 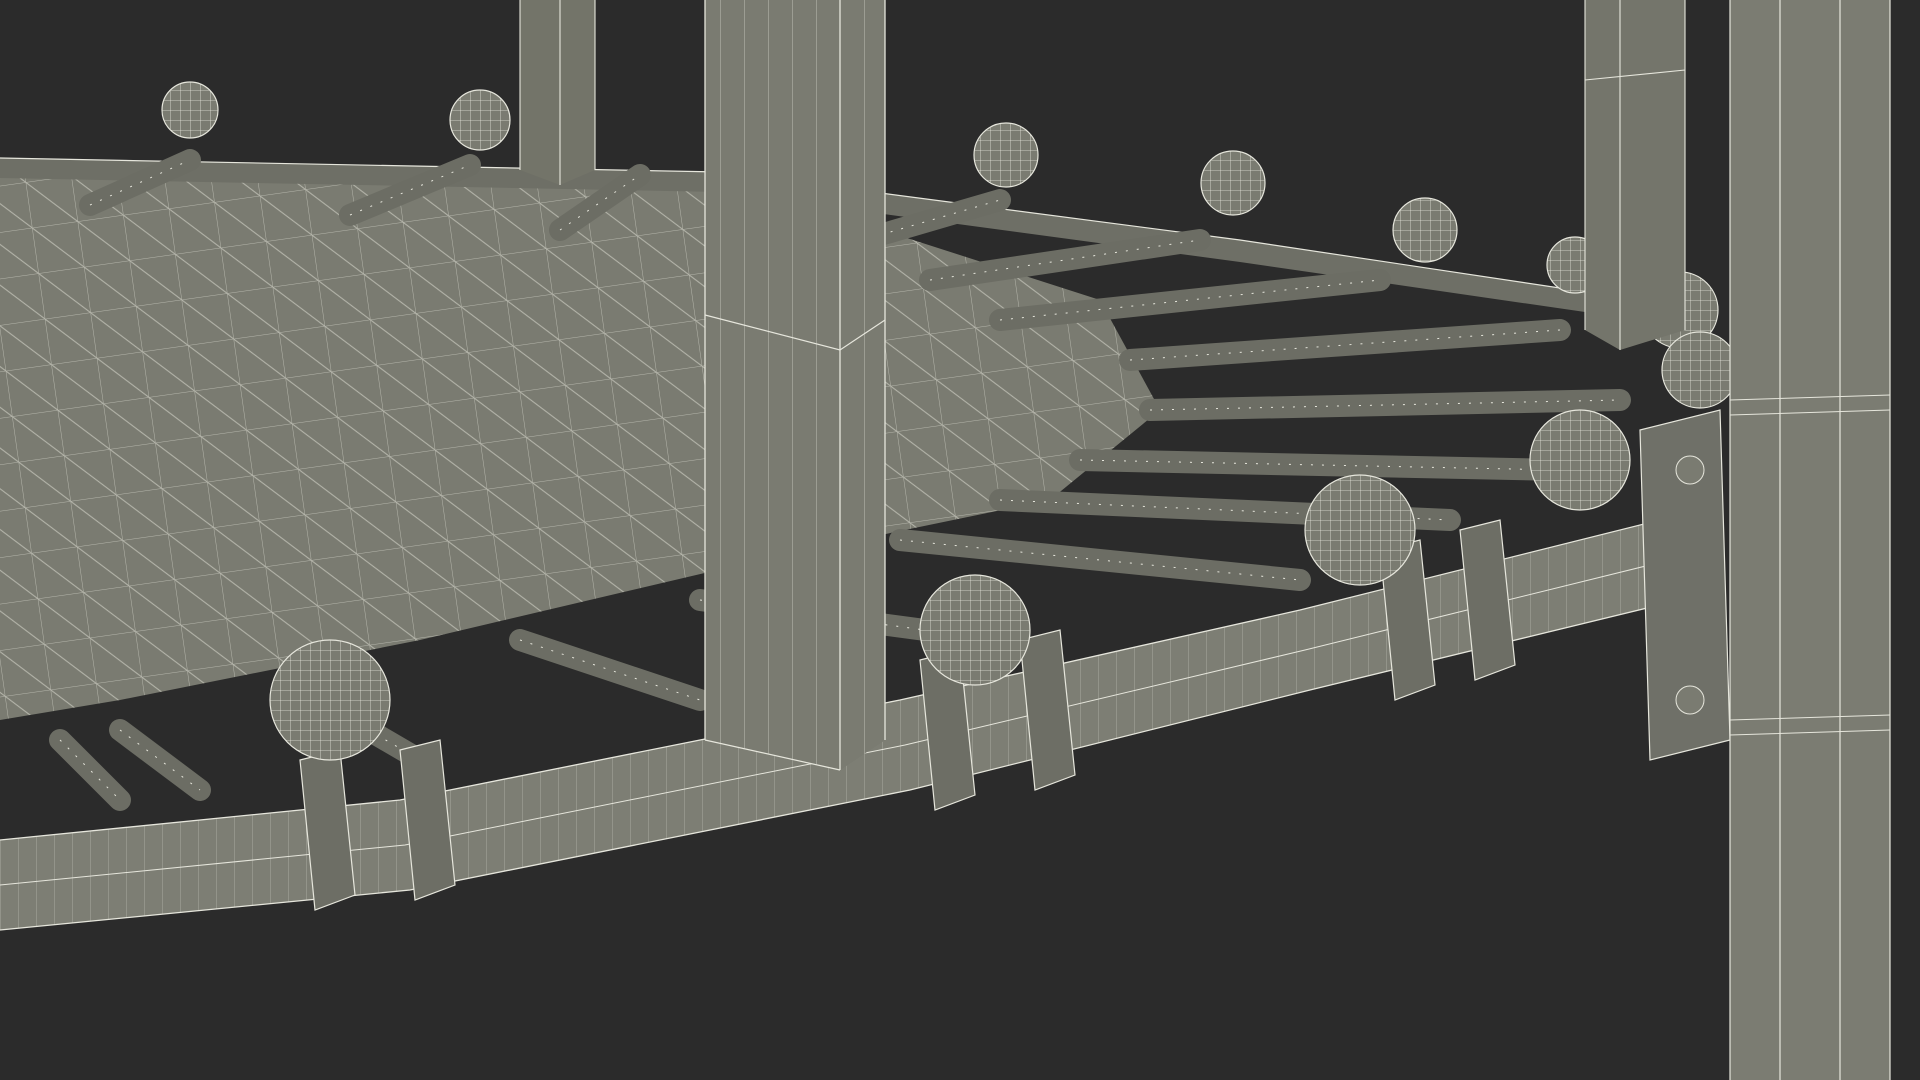 I want to click on leg-bracket, so click(x=1685, y=585).